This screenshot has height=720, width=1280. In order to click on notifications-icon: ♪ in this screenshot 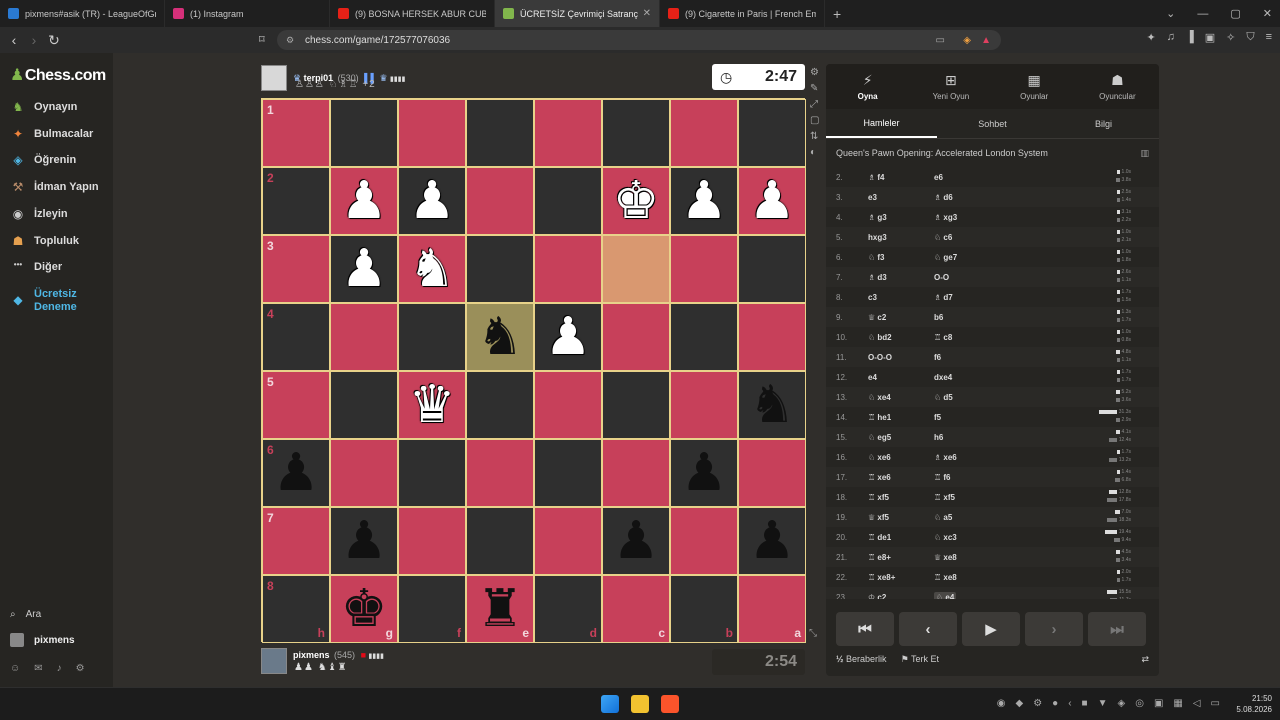, I will do `click(59, 668)`.